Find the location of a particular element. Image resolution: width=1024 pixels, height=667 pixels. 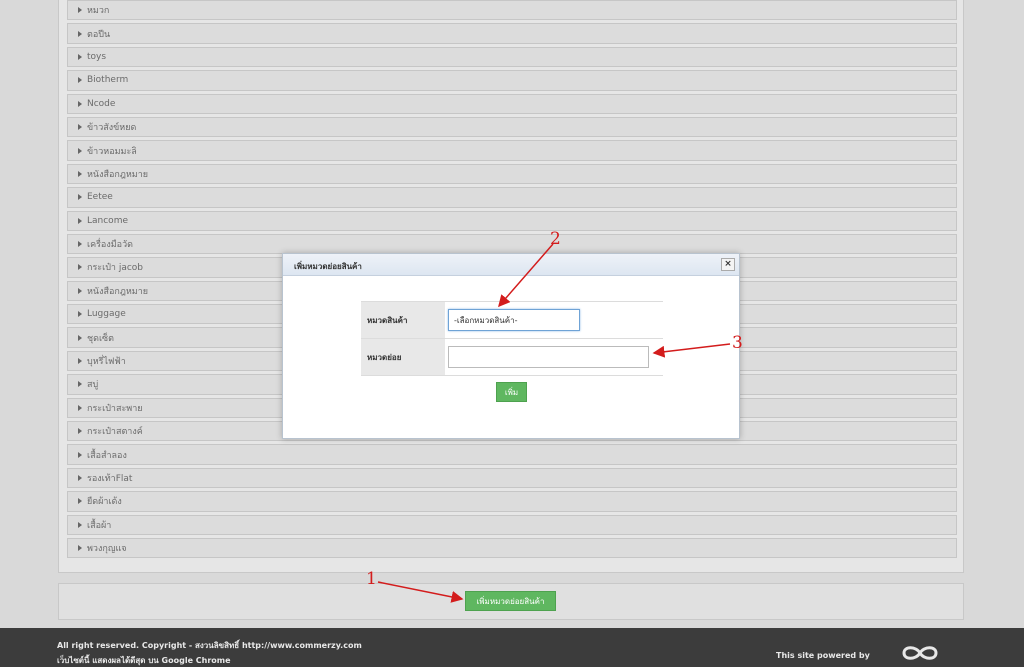

subcategory-input is located at coordinates (548, 357).